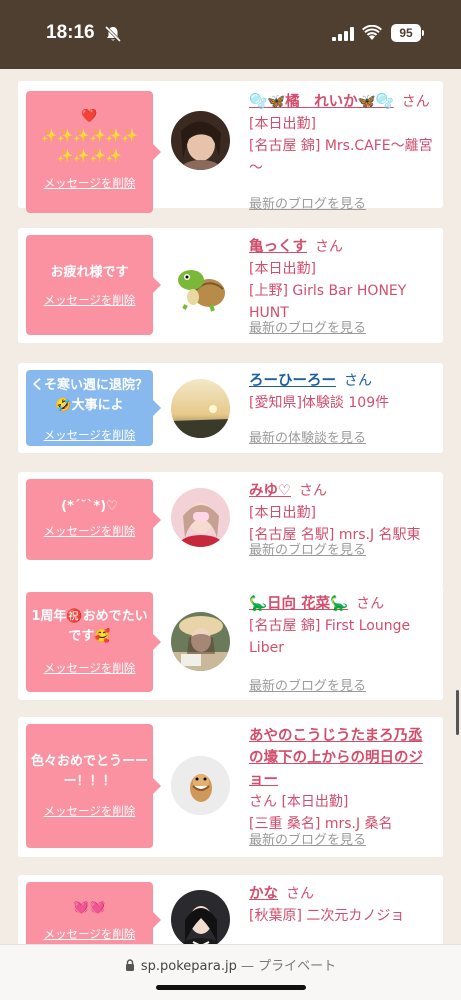  Describe the element at coordinates (328, 291) in the screenshot. I see `profile-detail: [本日出勤] [上野] Girls Bar HONEY HUNT` at that location.